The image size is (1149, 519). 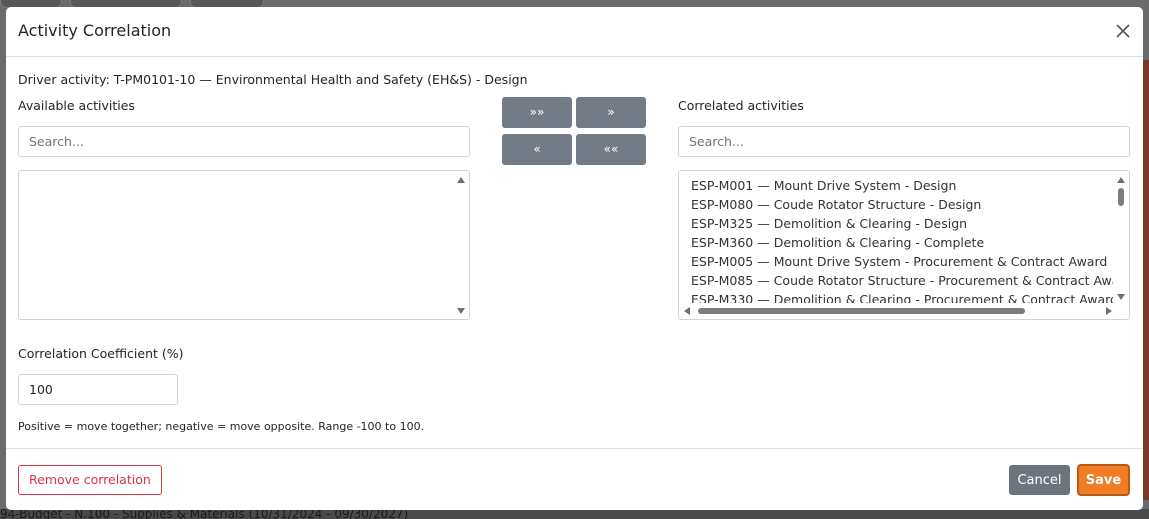 What do you see at coordinates (76, 105) in the screenshot?
I see `available-activities-label: Available activities` at bounding box center [76, 105].